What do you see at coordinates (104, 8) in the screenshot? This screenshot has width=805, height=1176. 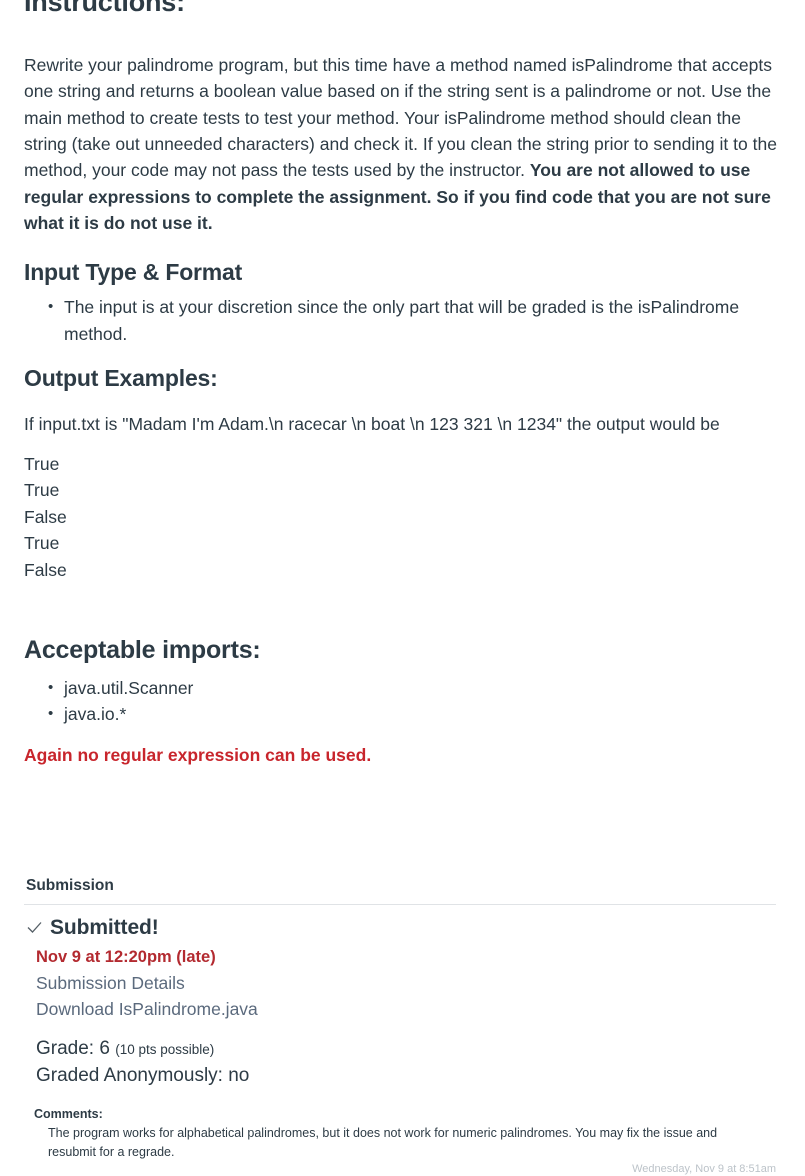 I see `page-title: Instructions:` at bounding box center [104, 8].